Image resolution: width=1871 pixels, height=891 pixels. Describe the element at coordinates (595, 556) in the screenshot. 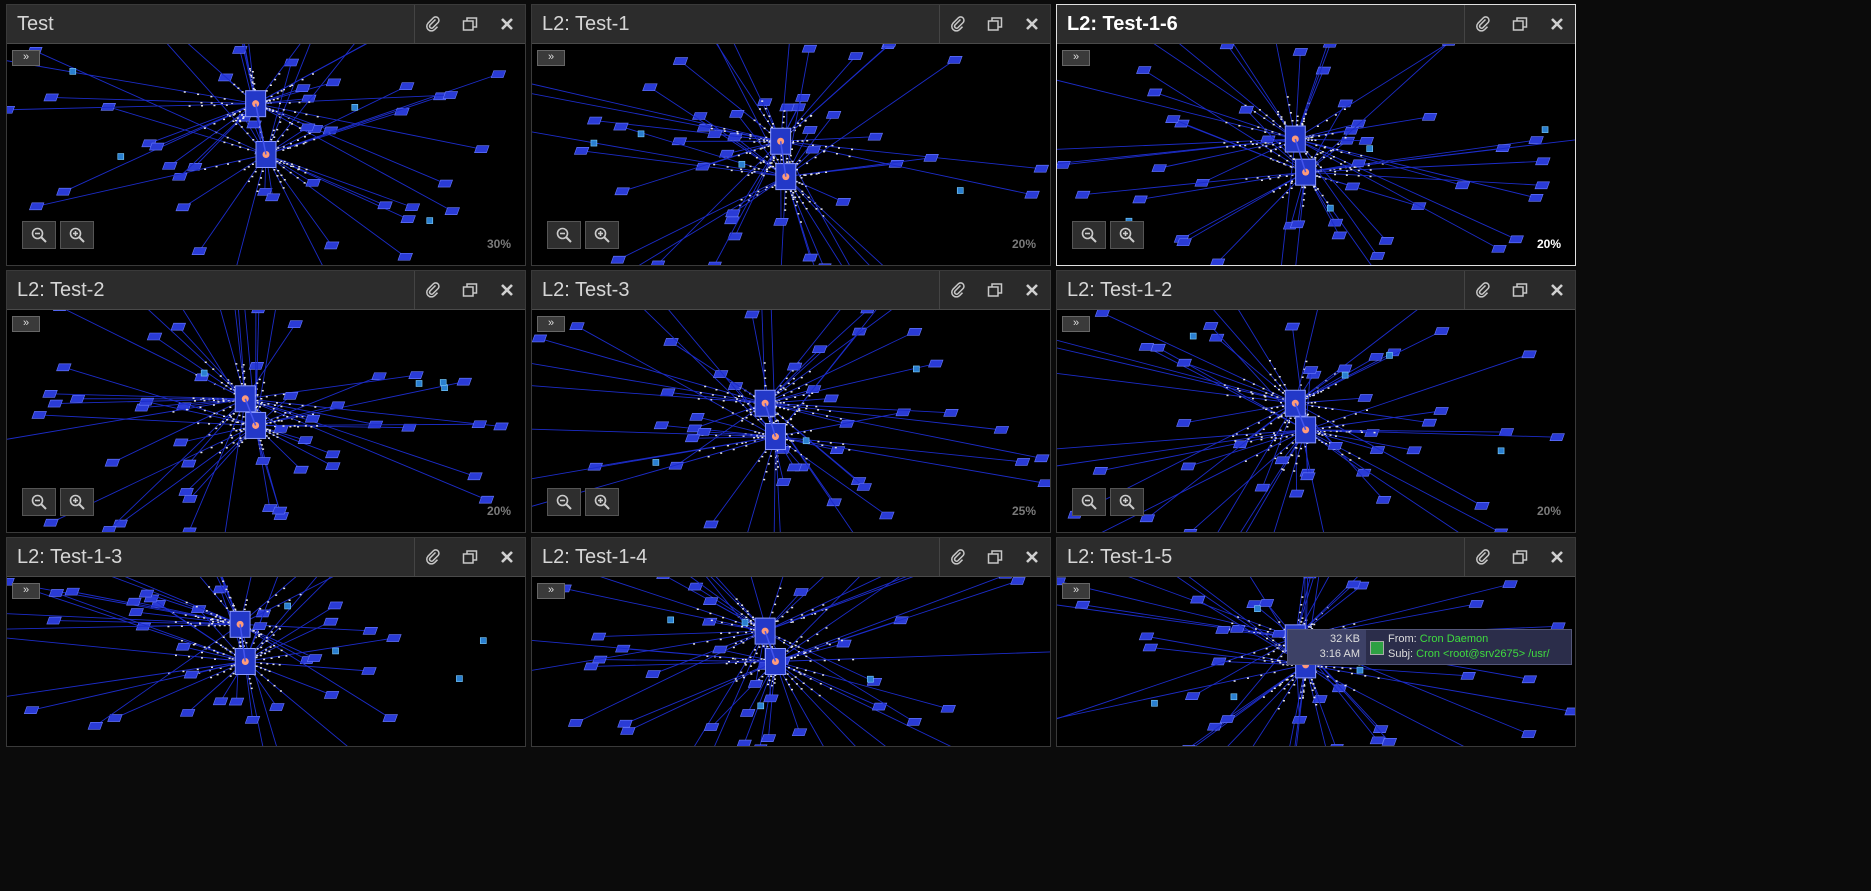

I see `panel-title: L2: Test-1-4` at that location.